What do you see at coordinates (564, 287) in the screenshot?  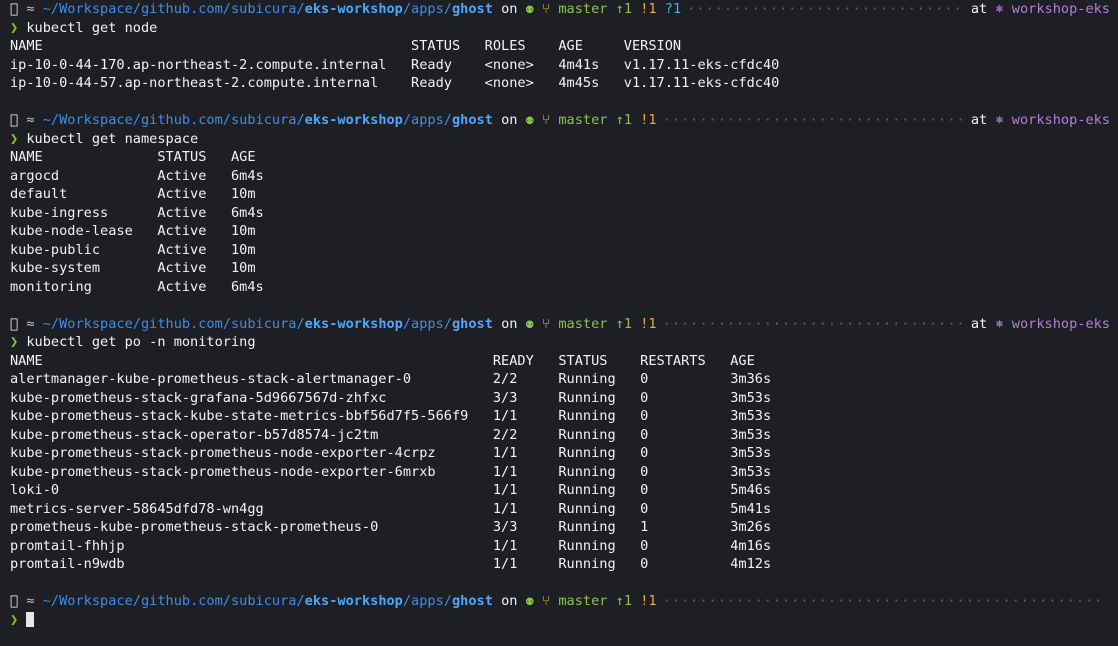 I see `table-row: monitoring Active 6m4s` at bounding box center [564, 287].